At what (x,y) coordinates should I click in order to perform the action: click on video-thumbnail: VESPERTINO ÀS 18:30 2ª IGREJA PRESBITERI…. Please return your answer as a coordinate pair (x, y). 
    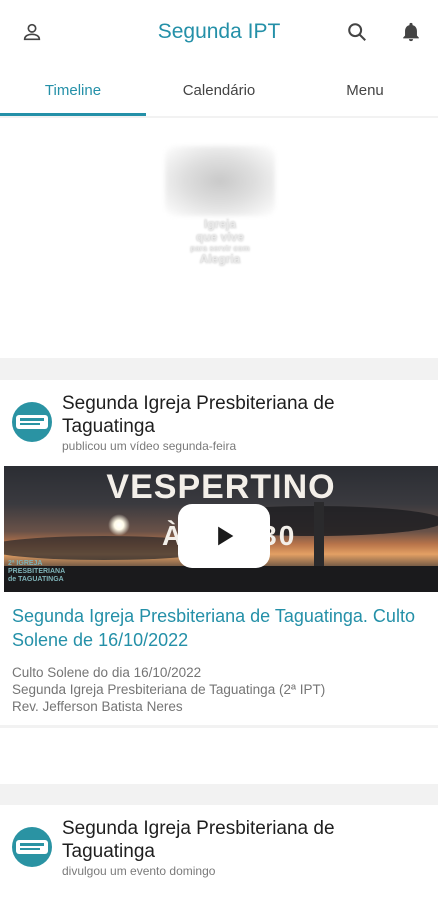
    Looking at the image, I should click on (221, 529).